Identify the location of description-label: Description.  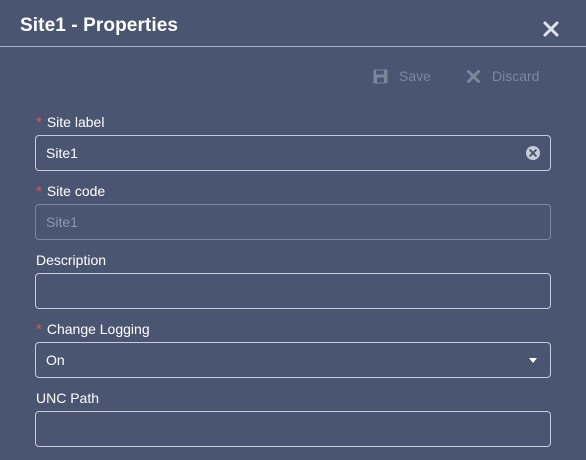
(71, 260).